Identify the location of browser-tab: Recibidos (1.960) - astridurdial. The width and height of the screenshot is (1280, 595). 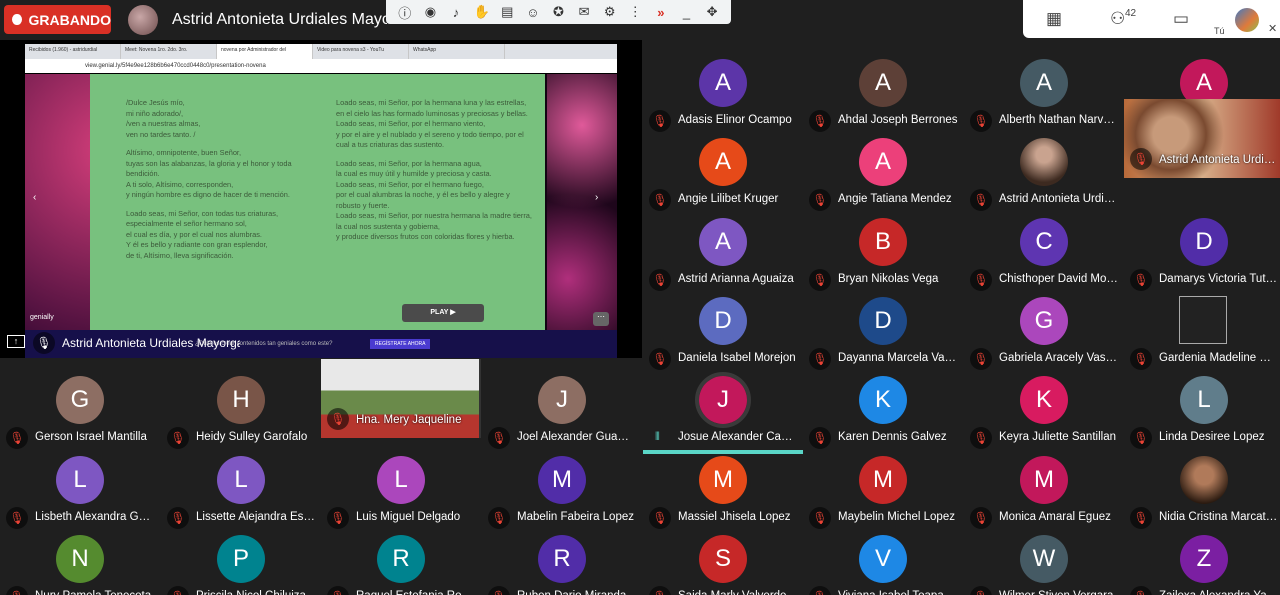
(73, 51).